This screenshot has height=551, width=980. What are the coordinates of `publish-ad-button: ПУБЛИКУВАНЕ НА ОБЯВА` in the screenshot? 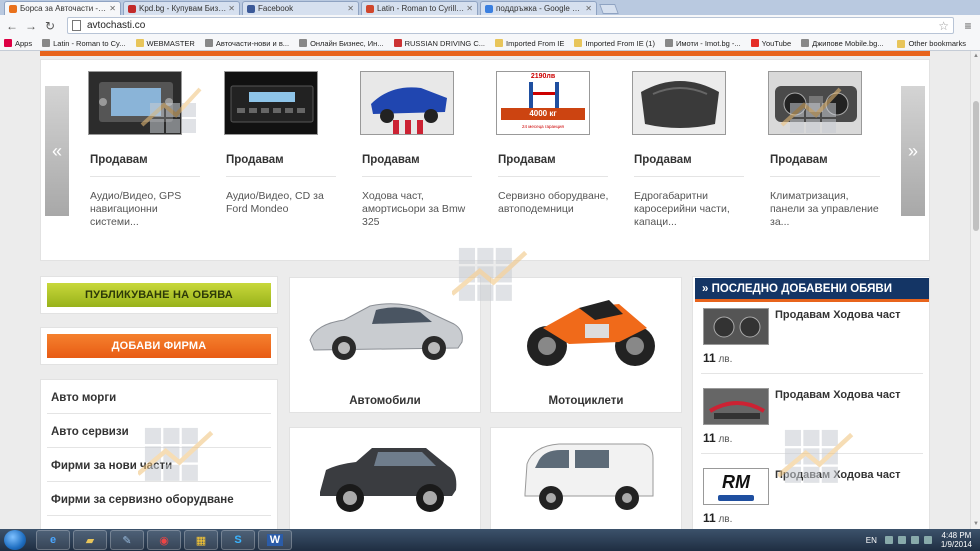 It's located at (159, 295).